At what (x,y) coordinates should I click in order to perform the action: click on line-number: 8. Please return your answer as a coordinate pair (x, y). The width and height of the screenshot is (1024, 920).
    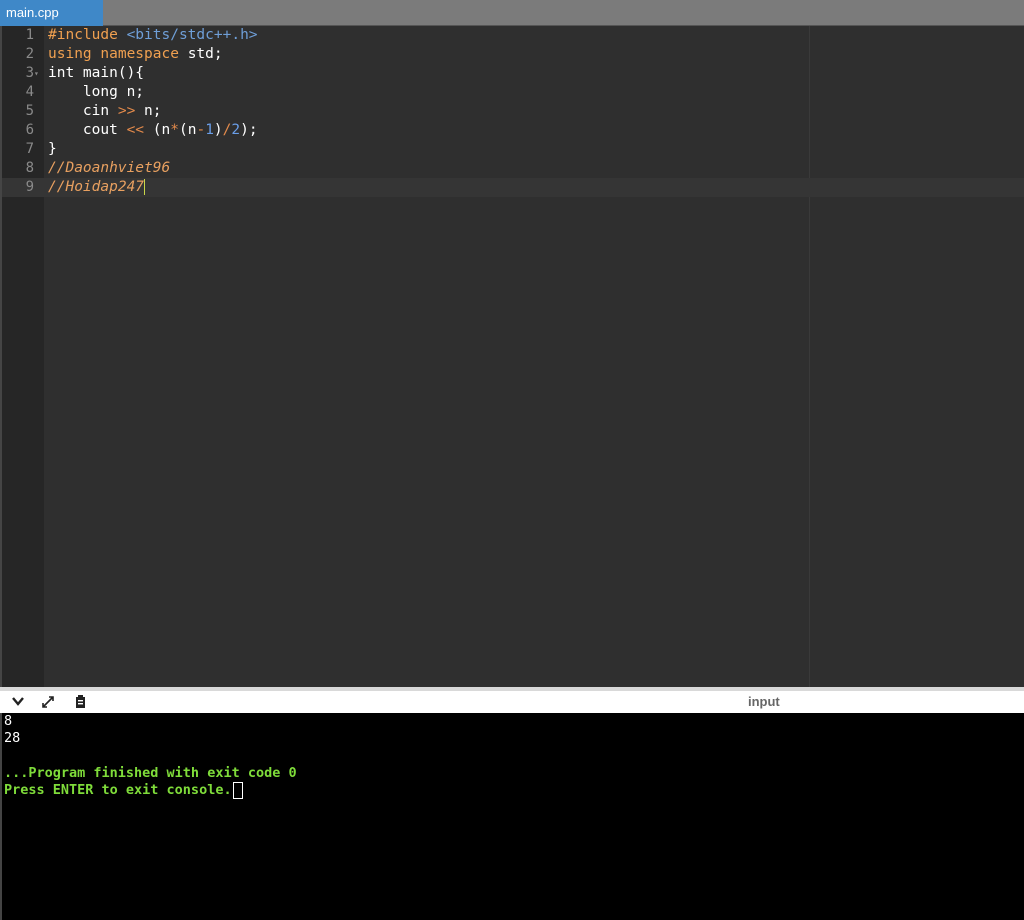
    Looking at the image, I should click on (23, 168).